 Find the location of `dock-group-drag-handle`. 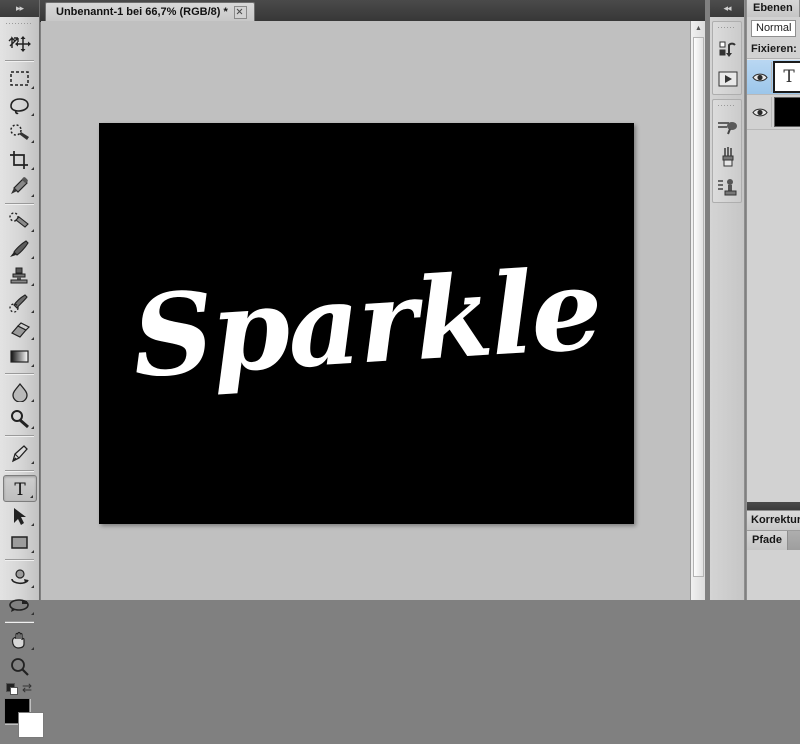

dock-group-drag-handle is located at coordinates (727, 28).